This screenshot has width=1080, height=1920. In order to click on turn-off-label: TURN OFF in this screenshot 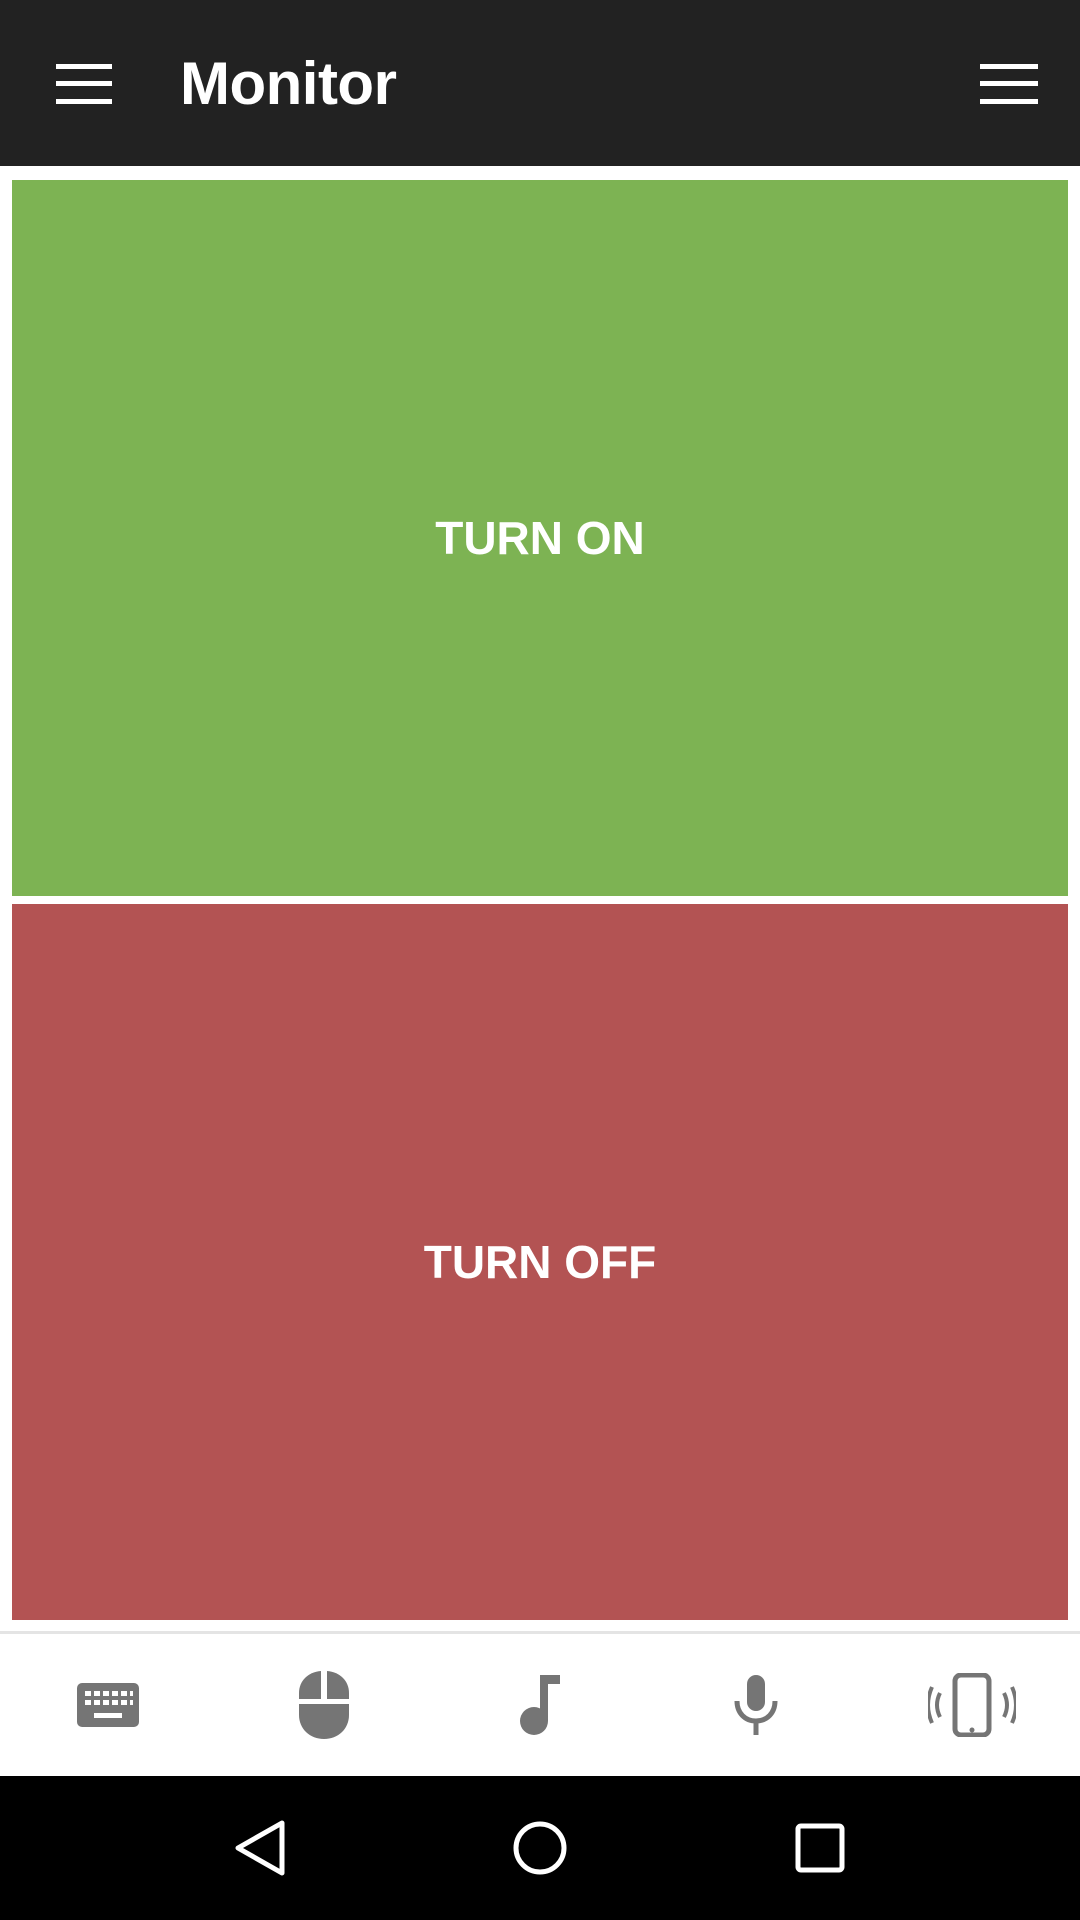, I will do `click(540, 1262)`.